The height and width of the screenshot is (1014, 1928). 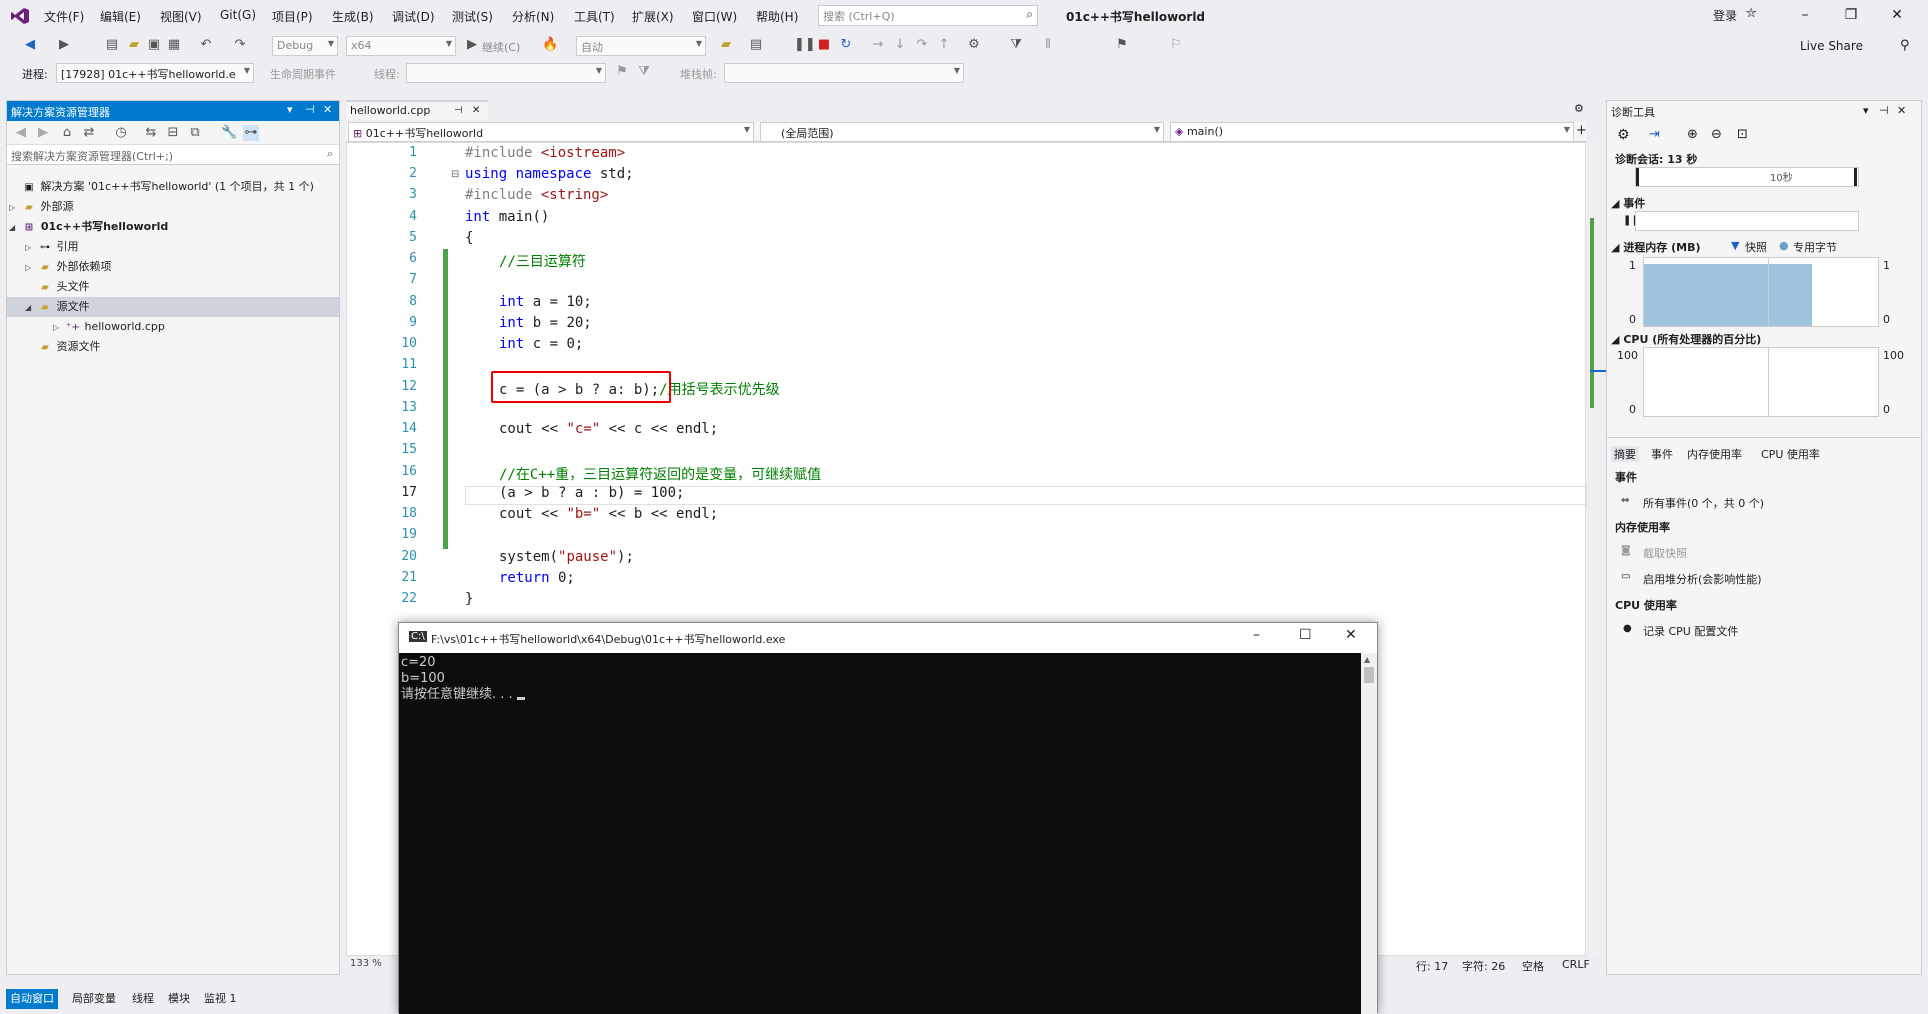 I want to click on tree-header-files: ▰ 头文件, so click(x=57, y=287).